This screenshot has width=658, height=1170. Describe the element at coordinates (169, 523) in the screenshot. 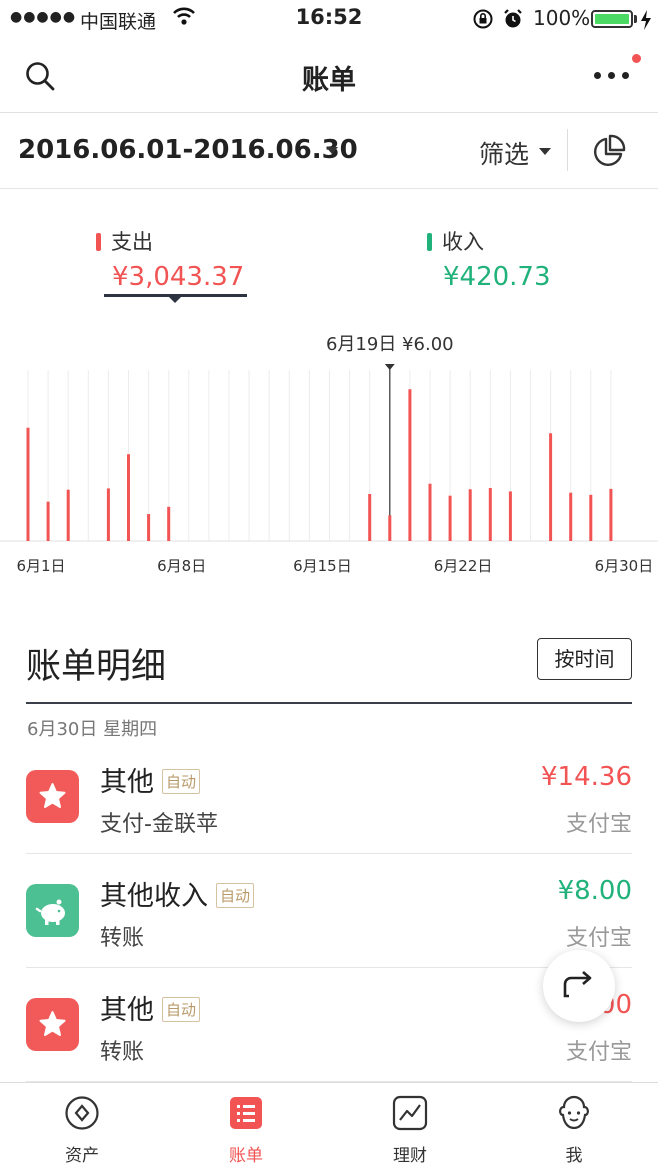

I see `bar-6月8日` at that location.